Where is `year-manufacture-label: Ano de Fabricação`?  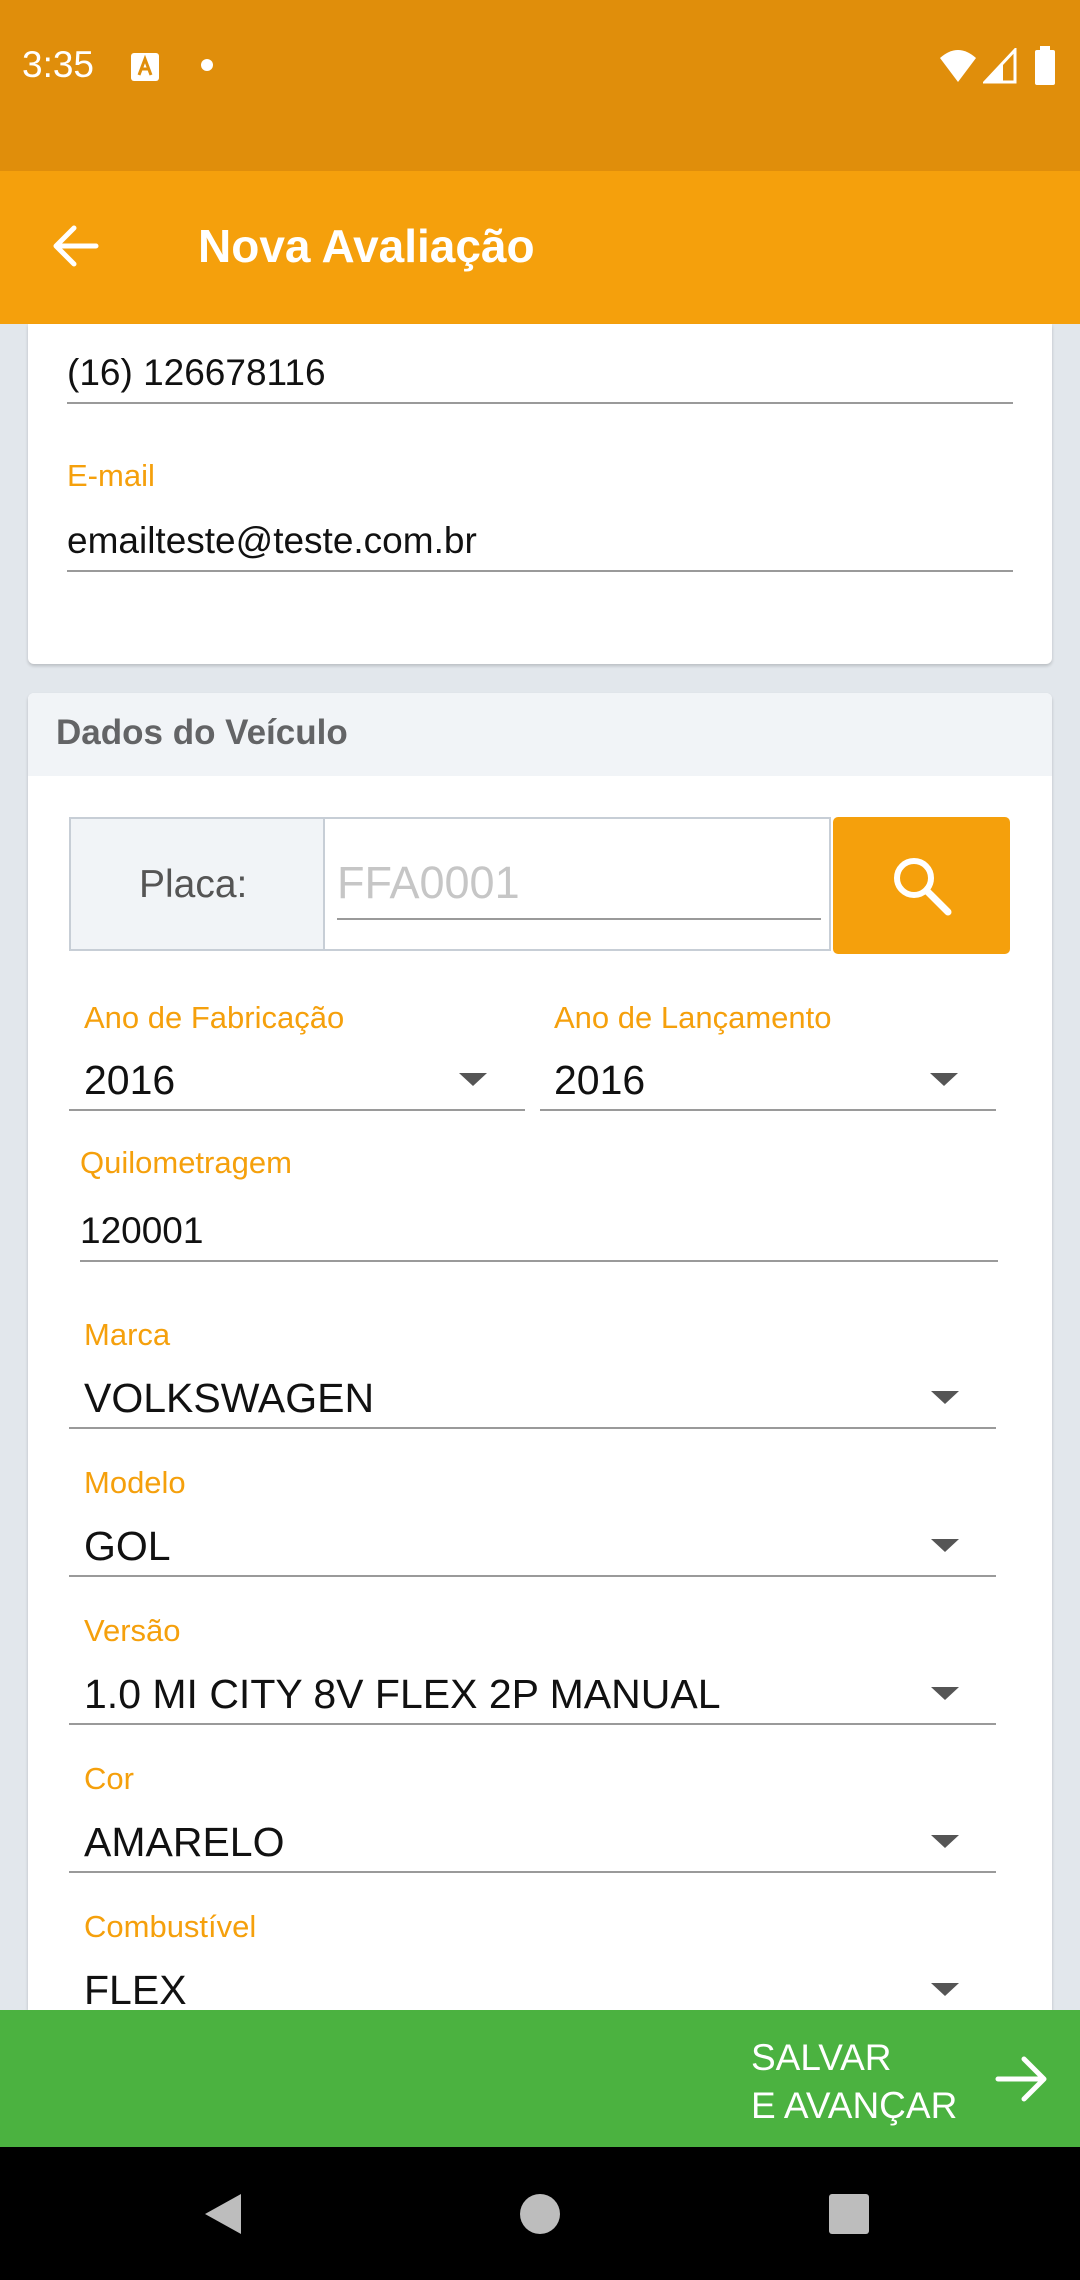
year-manufacture-label: Ano de Fabricação is located at coordinates (214, 1017).